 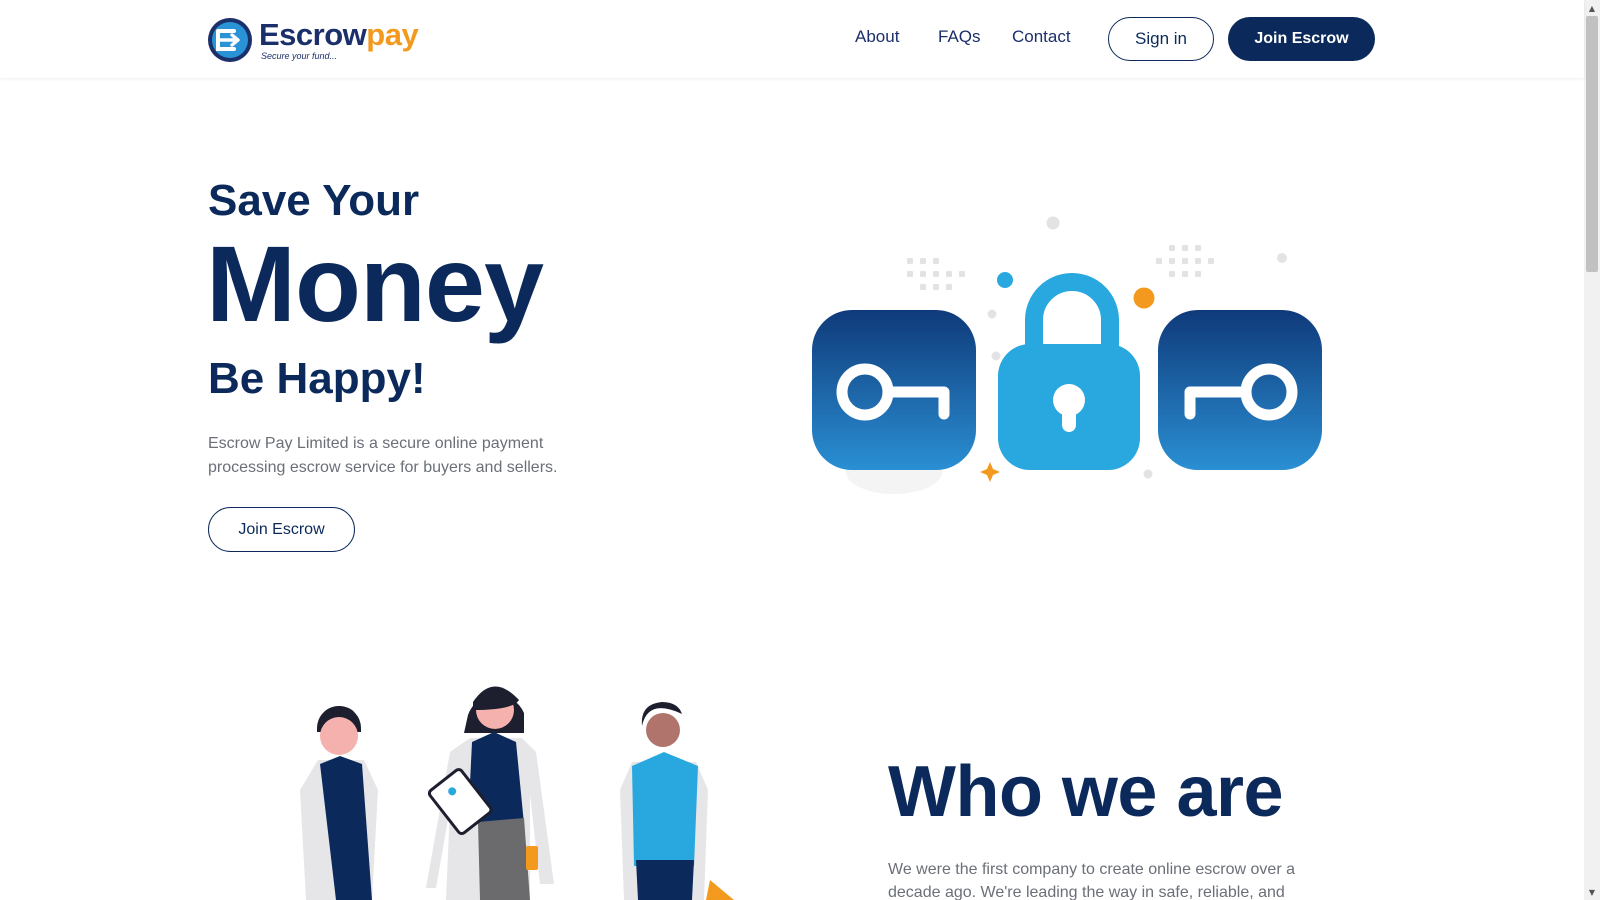 I want to click on person-right, so click(x=677, y=801).